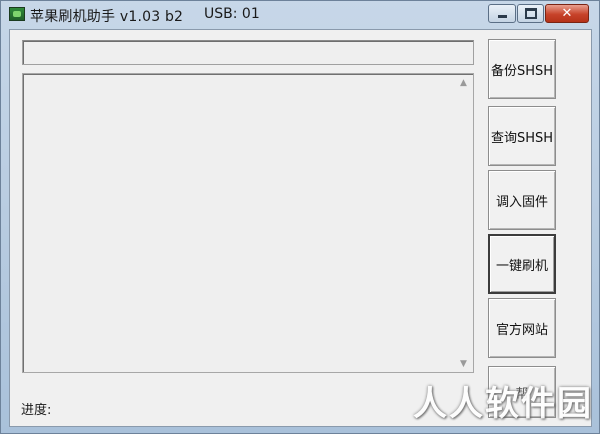  Describe the element at coordinates (300, 15) in the screenshot. I see `title-bar: 苹果刷机助手 v1.03 b2 USB: 01 ✕` at that location.